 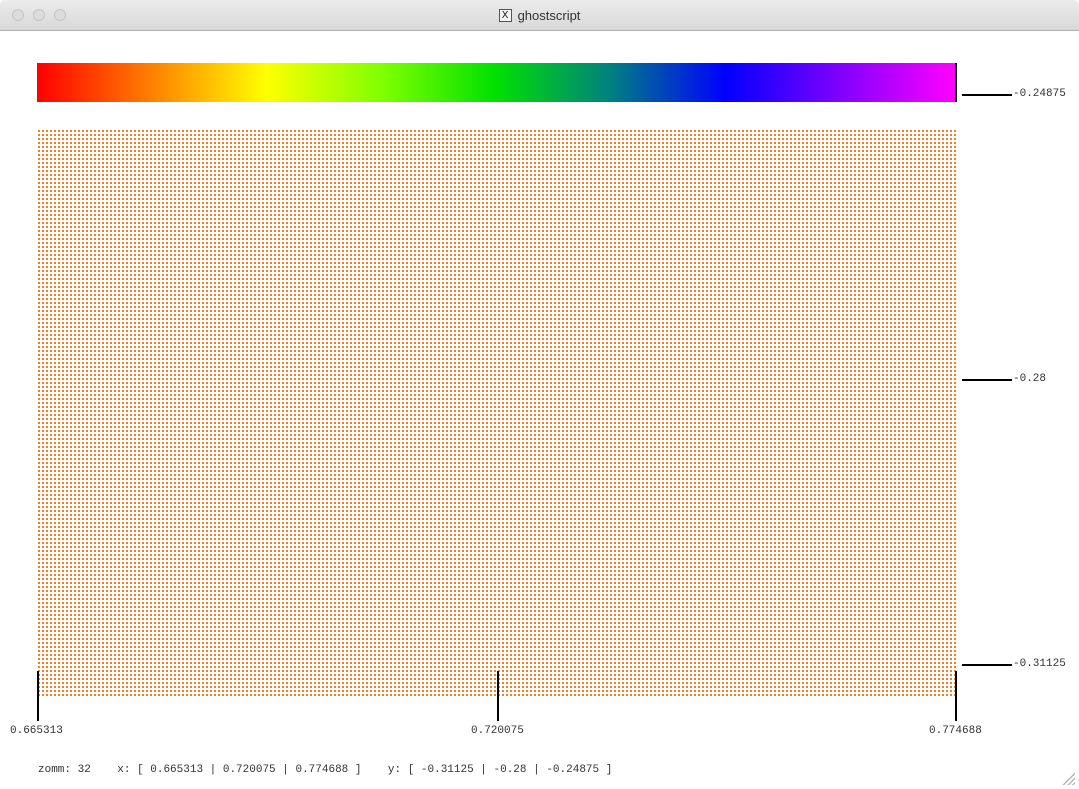 I want to click on x-tick-label-right: 0.774688, so click(x=955, y=731).